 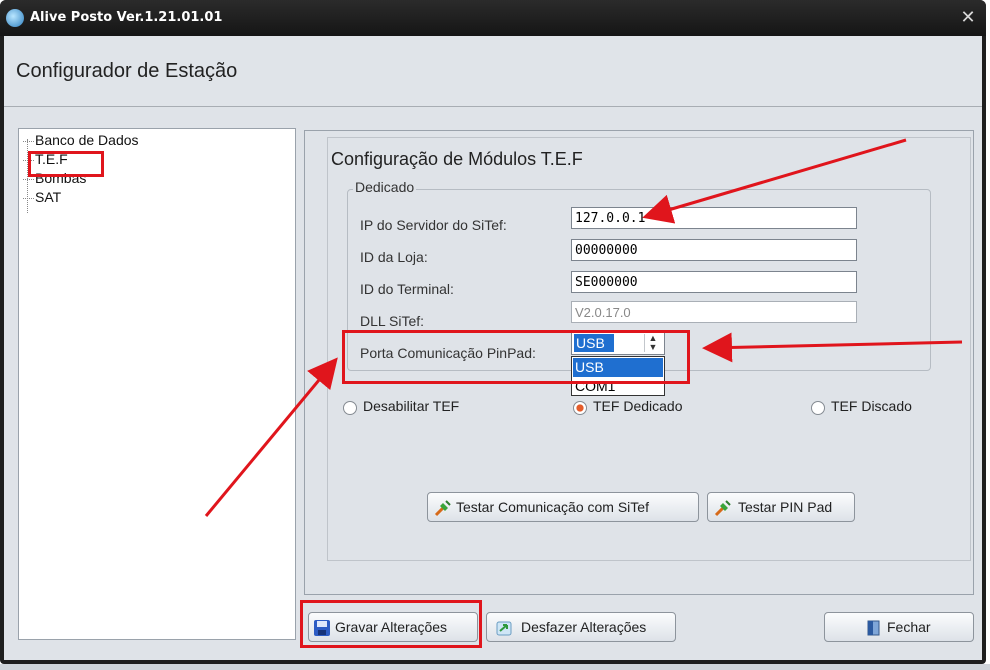 I want to click on annotation-box-gravar, so click(x=391, y=624).